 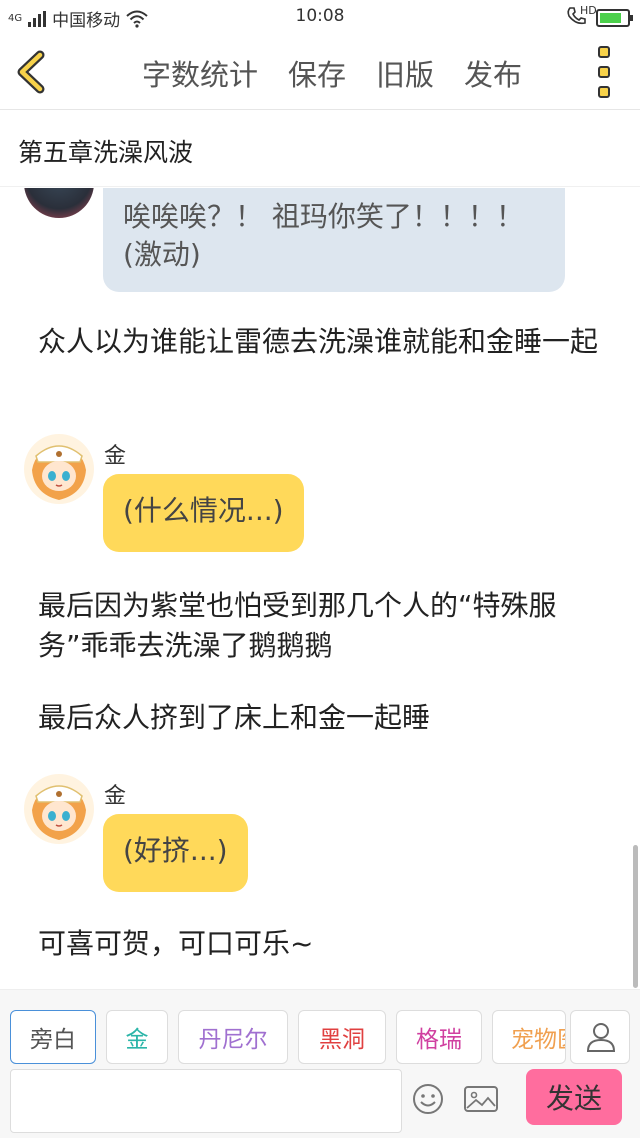 I want to click on narration-text: 最后因为紫堂也怕受到那几个人的“特殊服务”乖乖去洗澡了鹅鹅鹅, so click(x=323, y=626).